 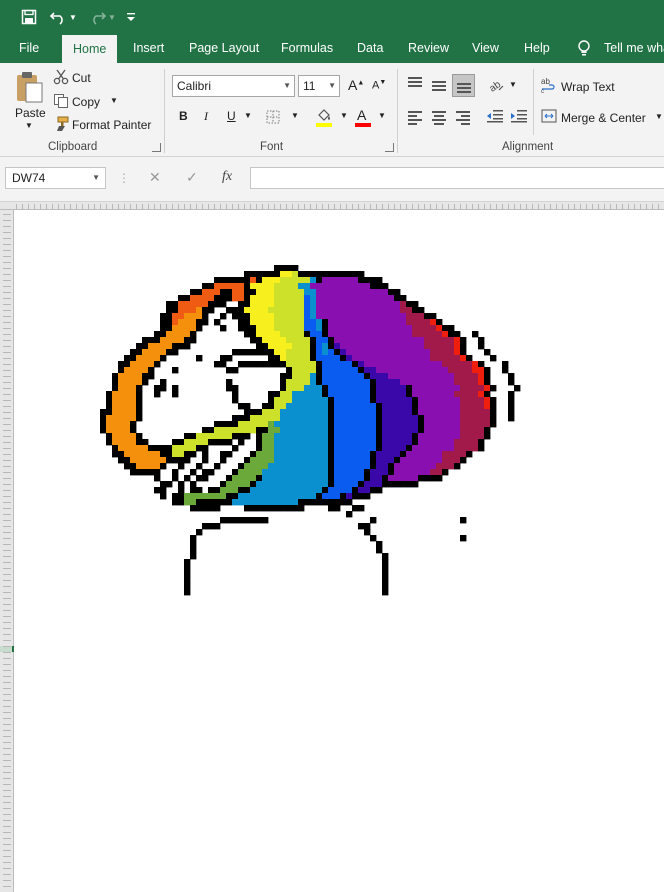 I want to click on bottom-align-icon, so click(x=463, y=85).